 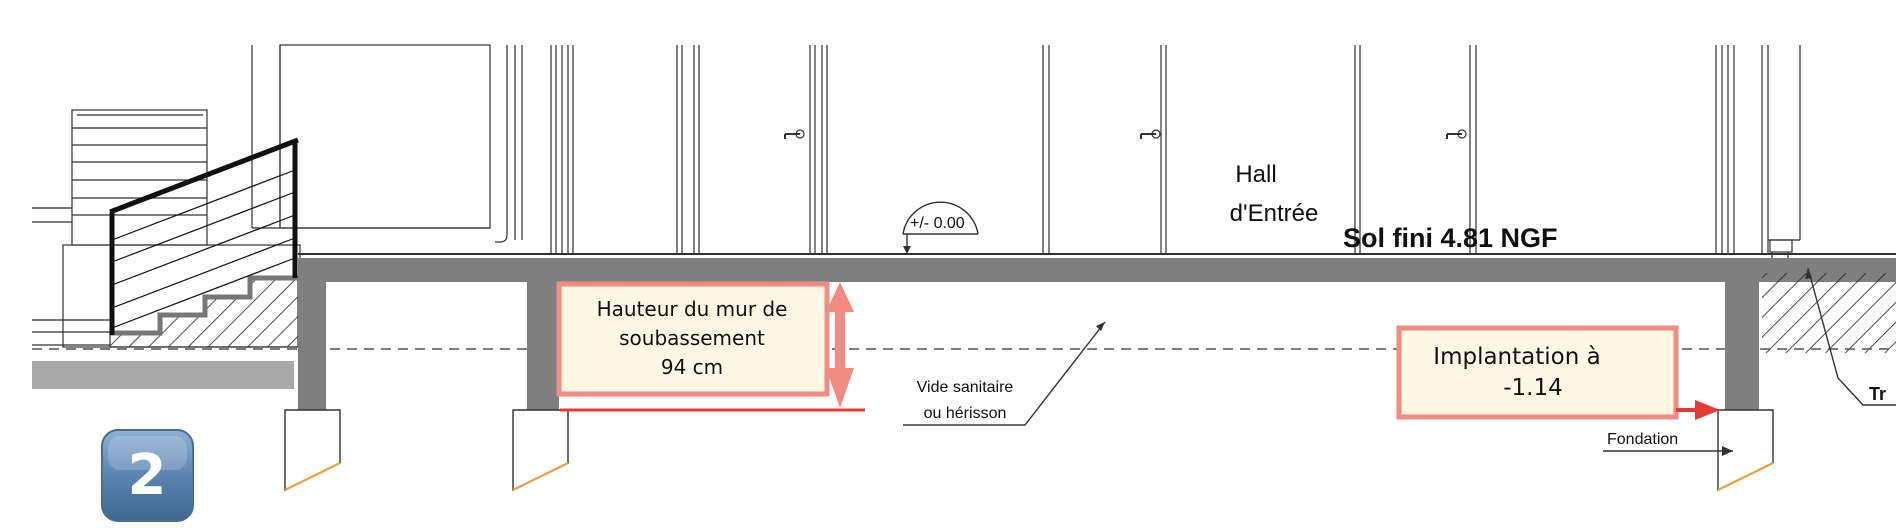 I want to click on staircase, so click(x=204, y=311).